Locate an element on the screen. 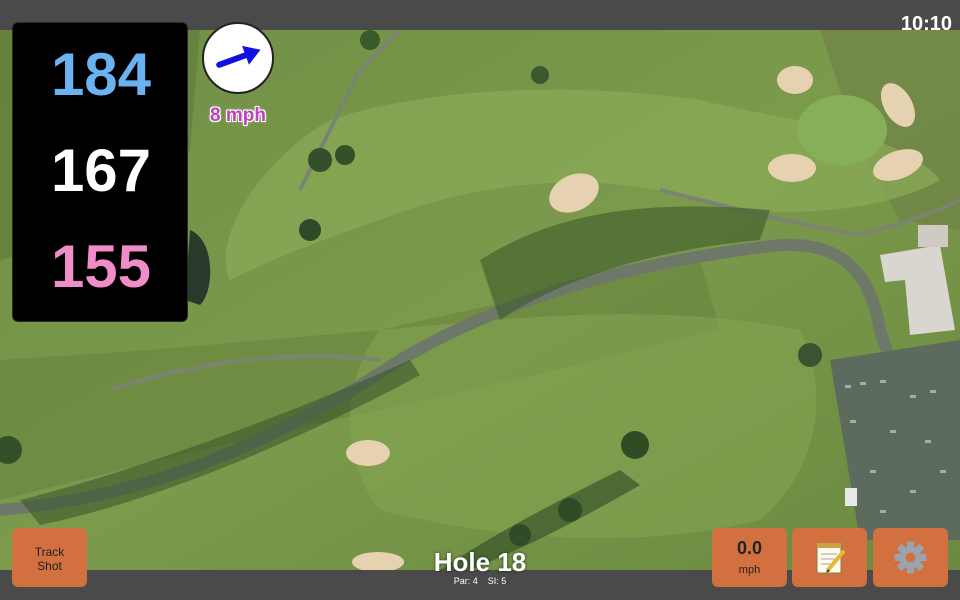 The width and height of the screenshot is (960, 600). track-shot-button: Track Shot is located at coordinates (49, 557).